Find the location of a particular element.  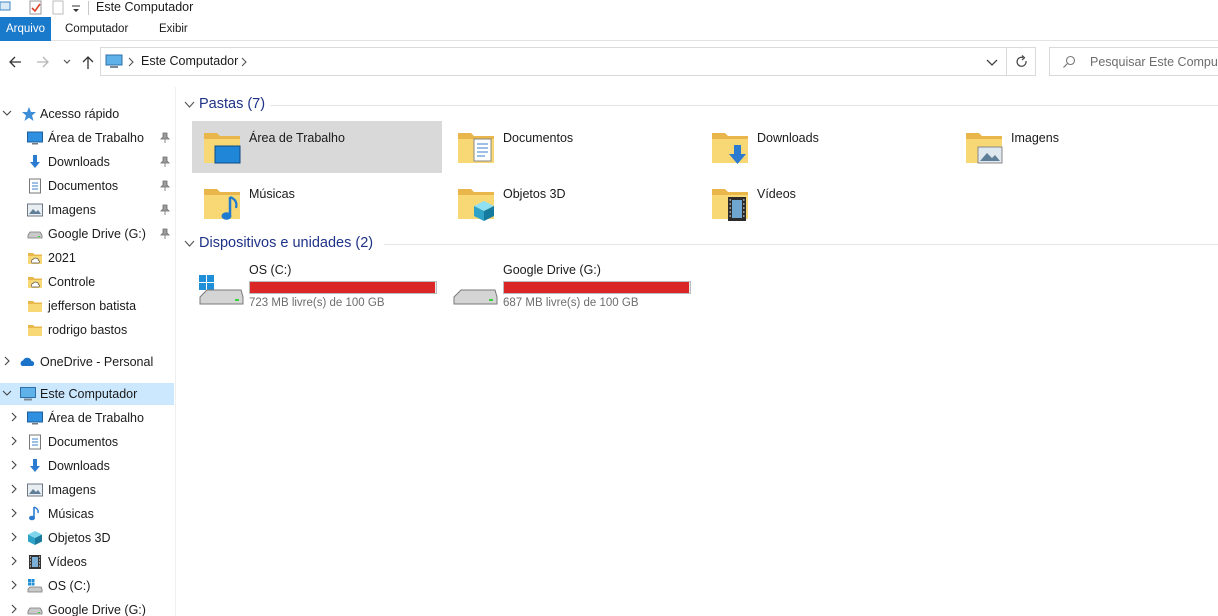

nav-item-pc-downloads: Downloads is located at coordinates (87, 466).